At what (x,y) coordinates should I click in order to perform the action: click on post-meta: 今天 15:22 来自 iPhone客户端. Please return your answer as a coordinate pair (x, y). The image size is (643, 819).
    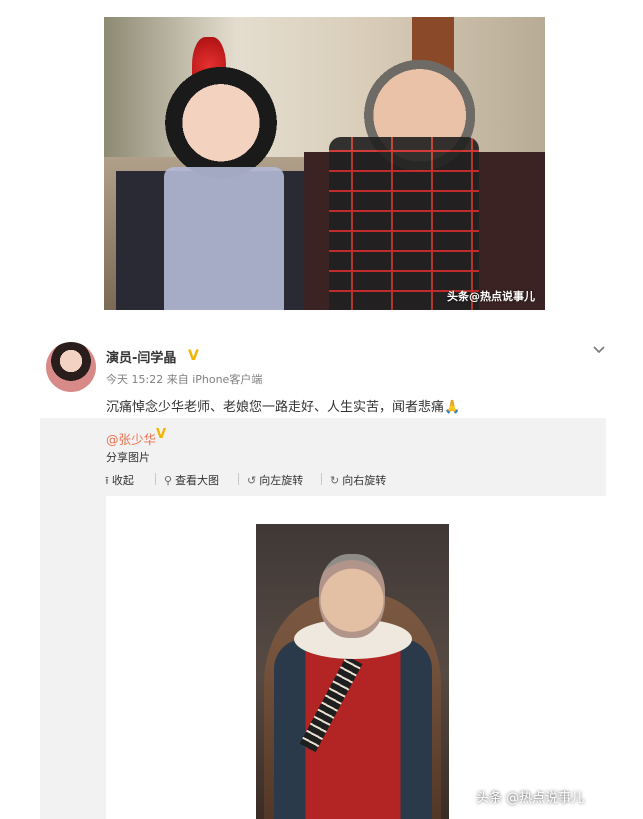
    Looking at the image, I should click on (184, 379).